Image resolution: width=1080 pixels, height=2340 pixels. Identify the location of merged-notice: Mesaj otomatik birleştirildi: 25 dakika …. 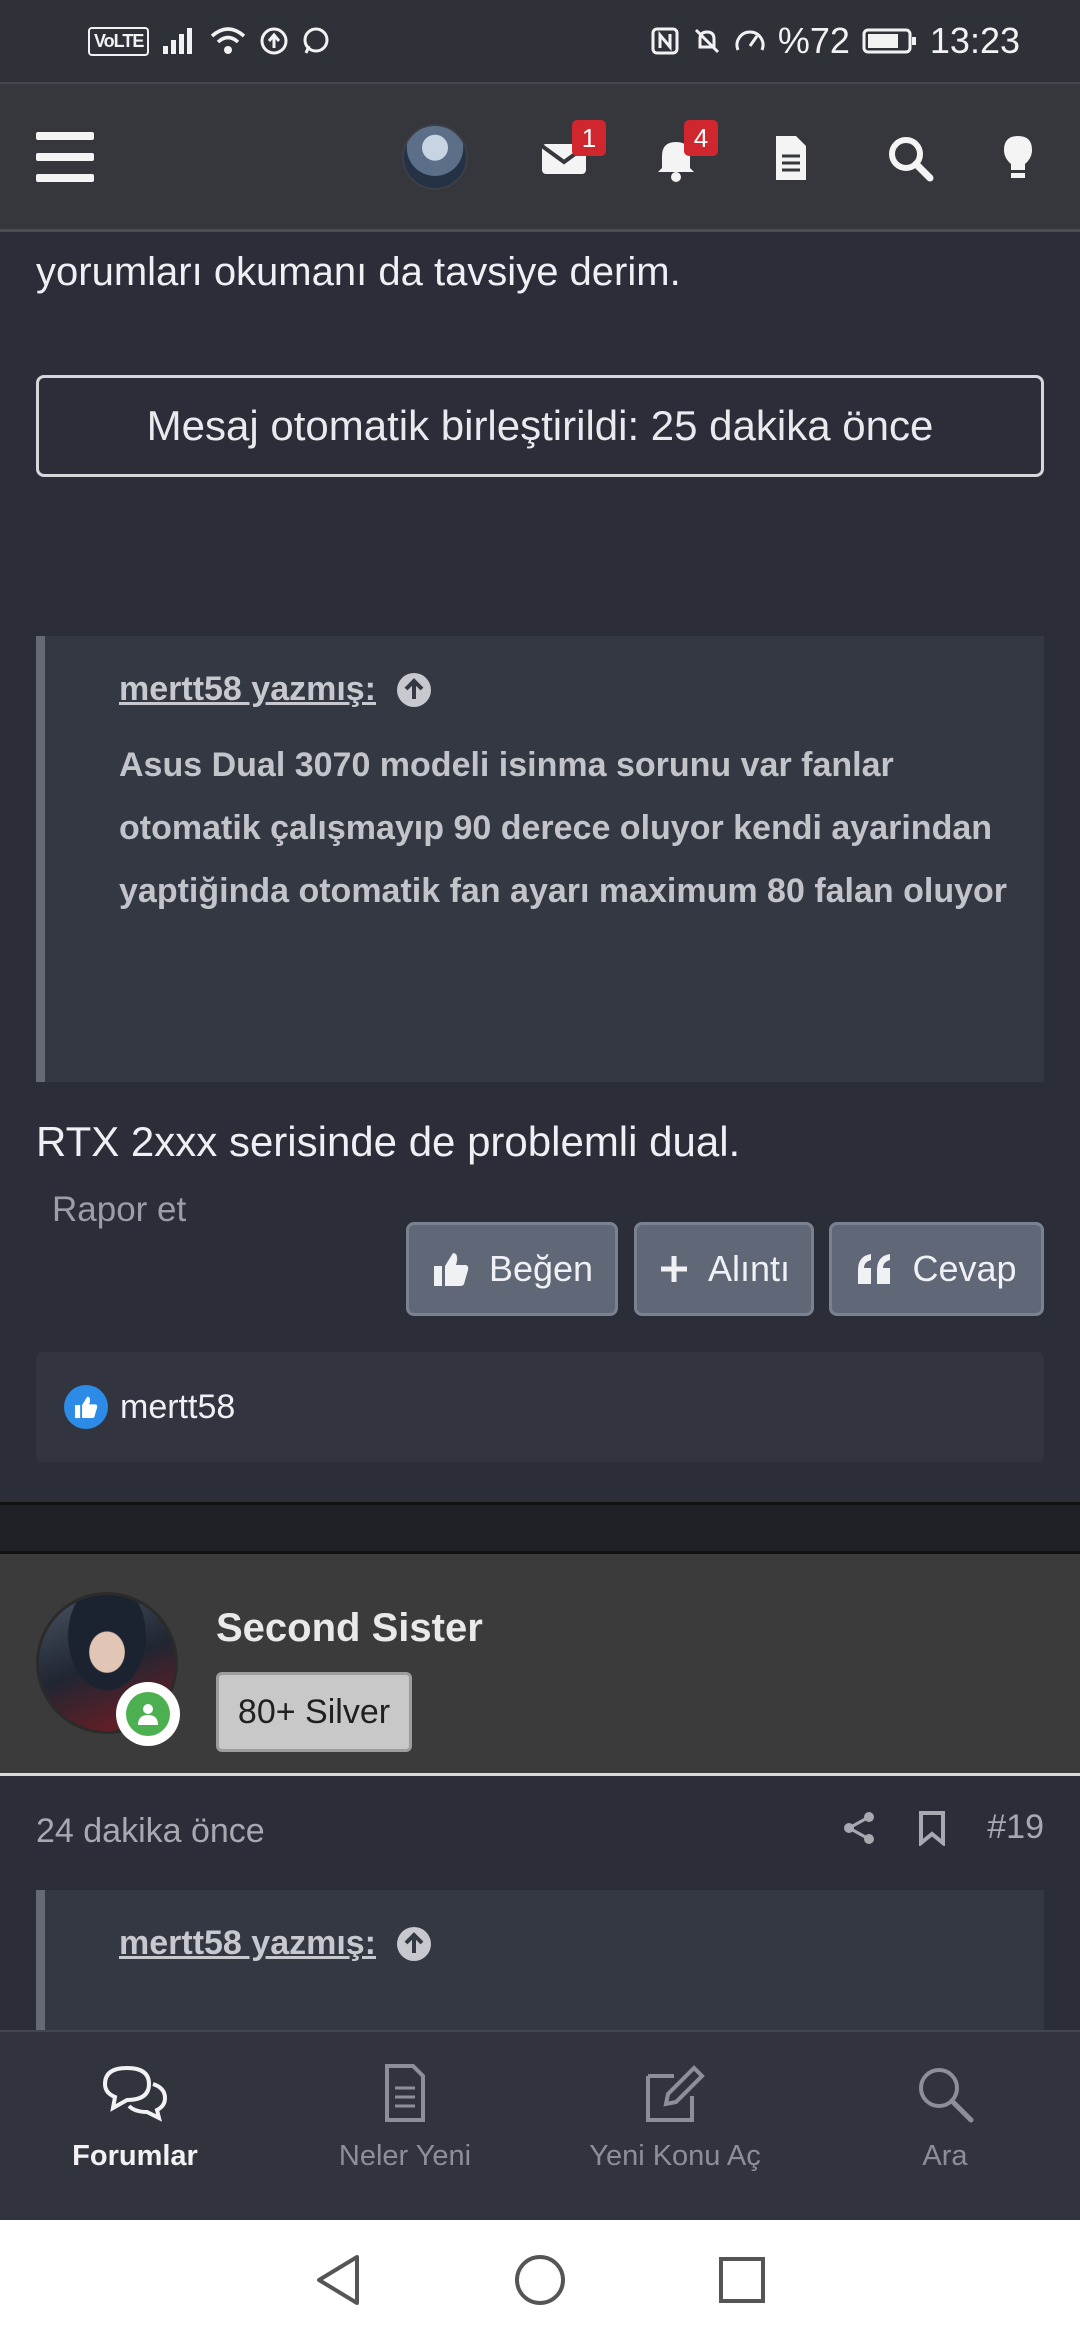
(540, 426).